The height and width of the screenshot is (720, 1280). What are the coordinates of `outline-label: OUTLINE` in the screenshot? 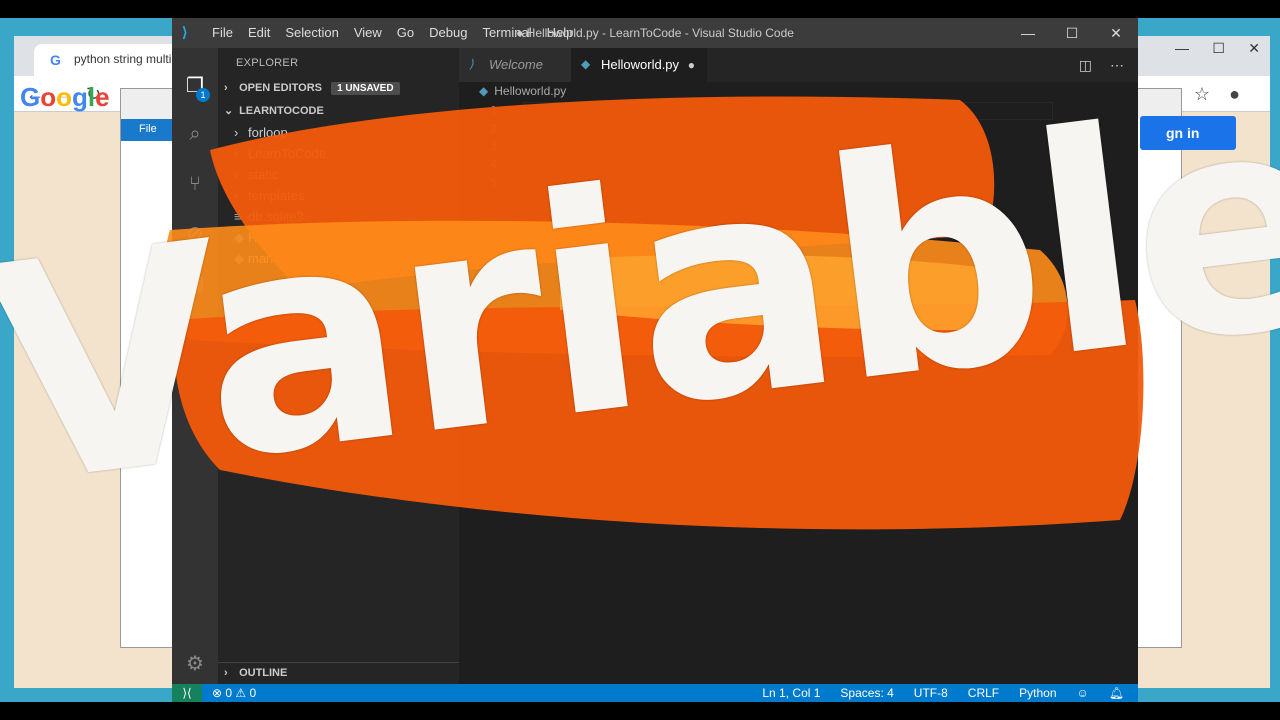 It's located at (263, 673).